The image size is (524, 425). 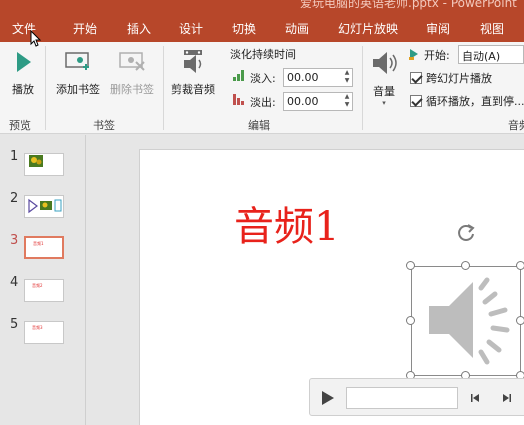 What do you see at coordinates (38, 243) in the screenshot?
I see `thumbnail-title: 音频1` at bounding box center [38, 243].